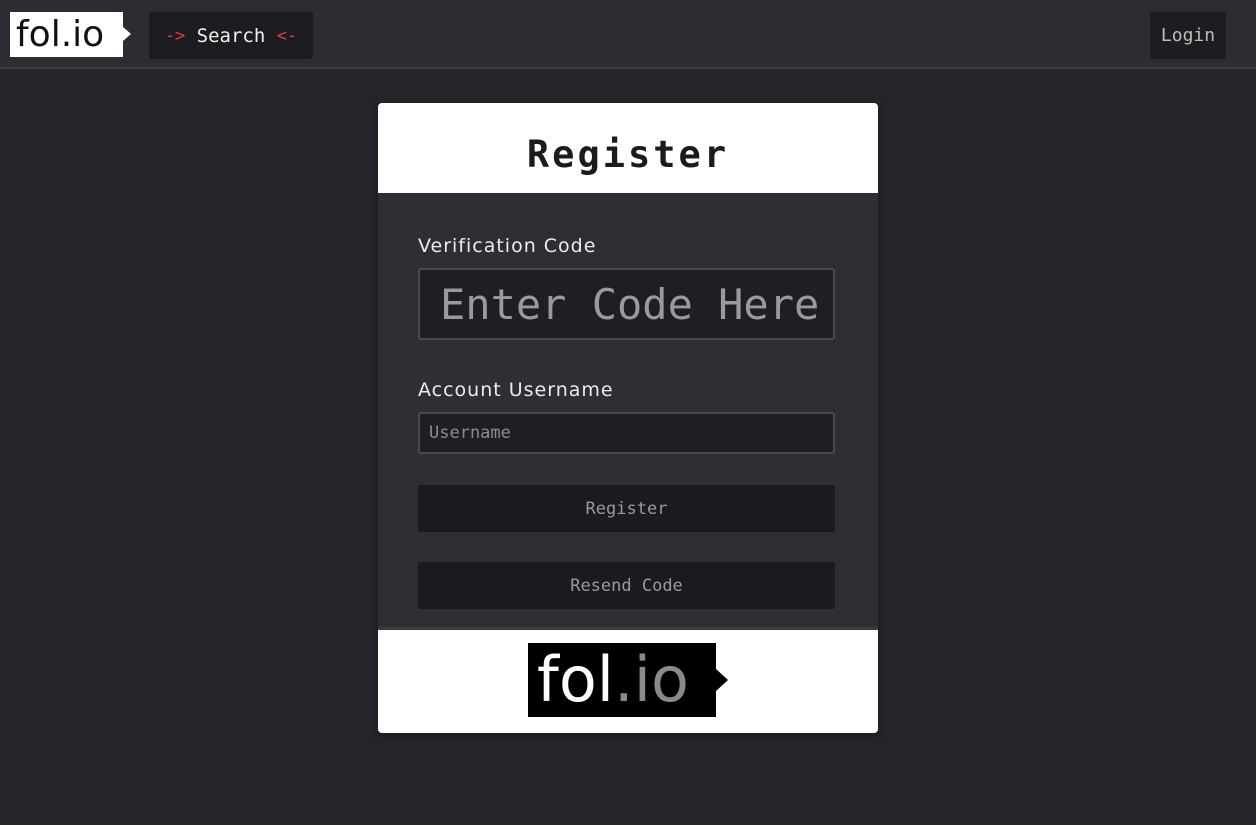 The width and height of the screenshot is (1256, 825). Describe the element at coordinates (628, 34) in the screenshot. I see `top-navbar: fol.io -> Search <- Login` at that location.